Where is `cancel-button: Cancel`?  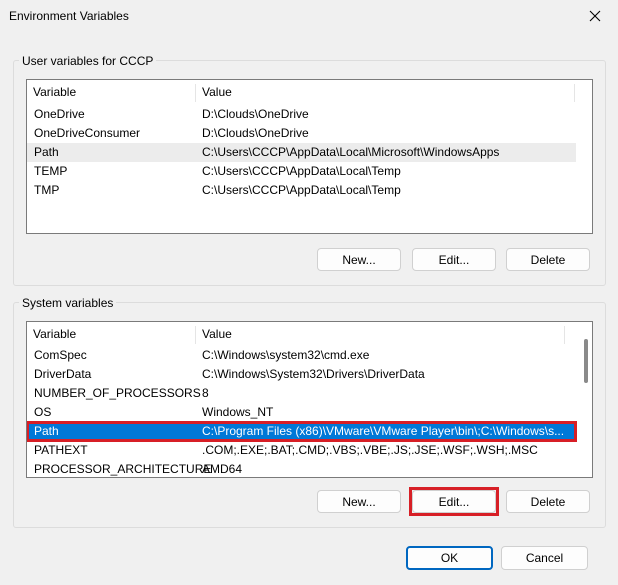
cancel-button: Cancel is located at coordinates (544, 558).